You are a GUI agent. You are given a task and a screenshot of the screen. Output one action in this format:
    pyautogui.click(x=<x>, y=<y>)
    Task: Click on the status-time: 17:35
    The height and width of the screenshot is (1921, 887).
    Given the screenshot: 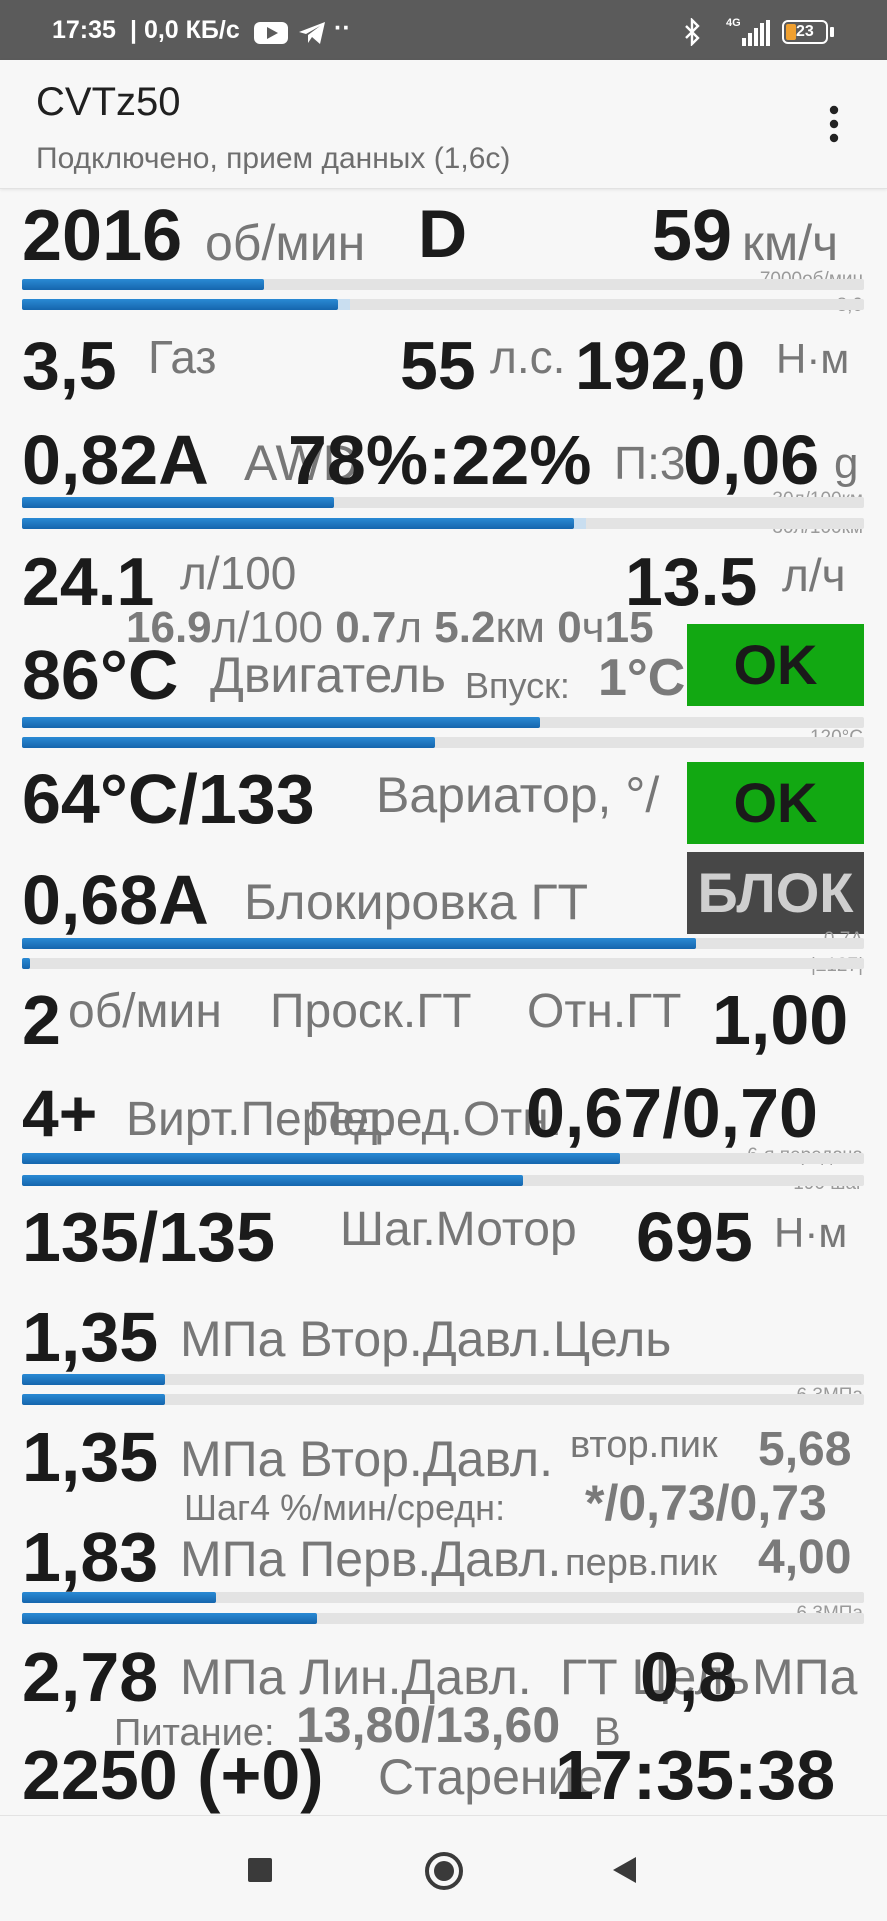 What is the action you would take?
    pyautogui.click(x=84, y=30)
    